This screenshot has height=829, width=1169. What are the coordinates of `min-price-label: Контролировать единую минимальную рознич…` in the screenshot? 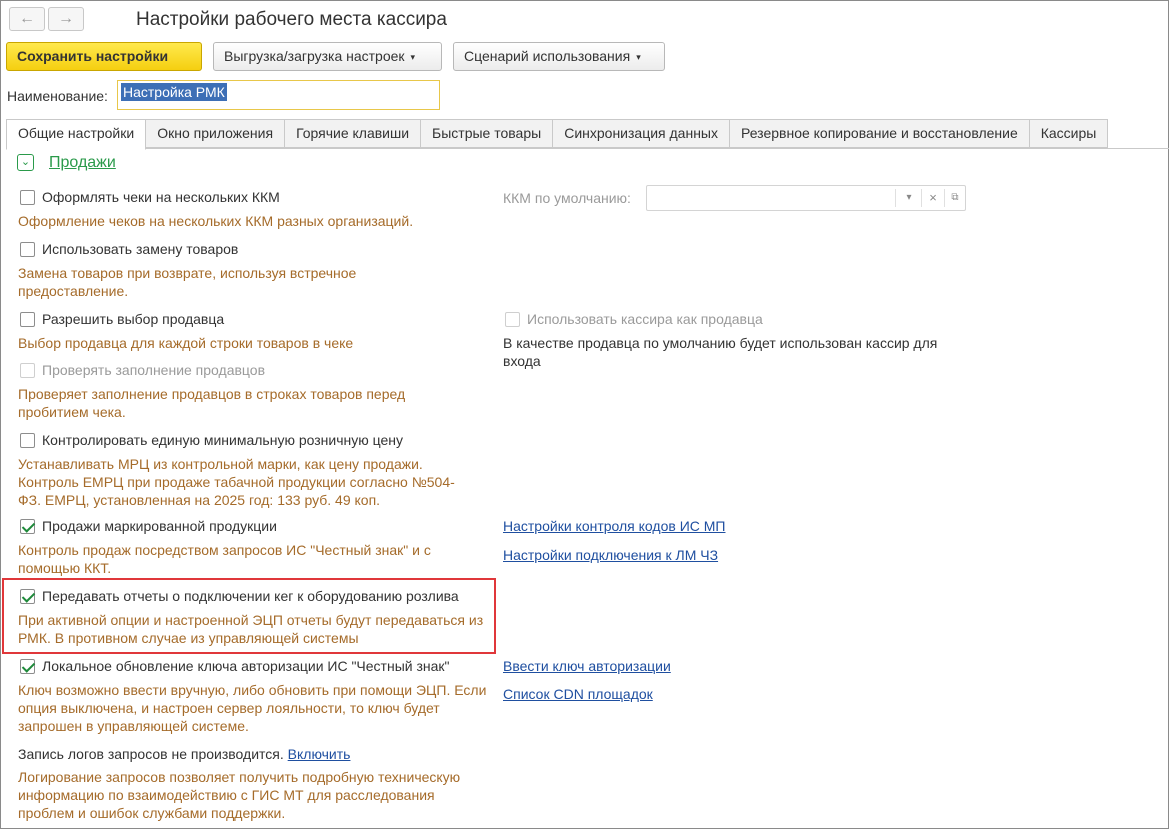 It's located at (223, 440).